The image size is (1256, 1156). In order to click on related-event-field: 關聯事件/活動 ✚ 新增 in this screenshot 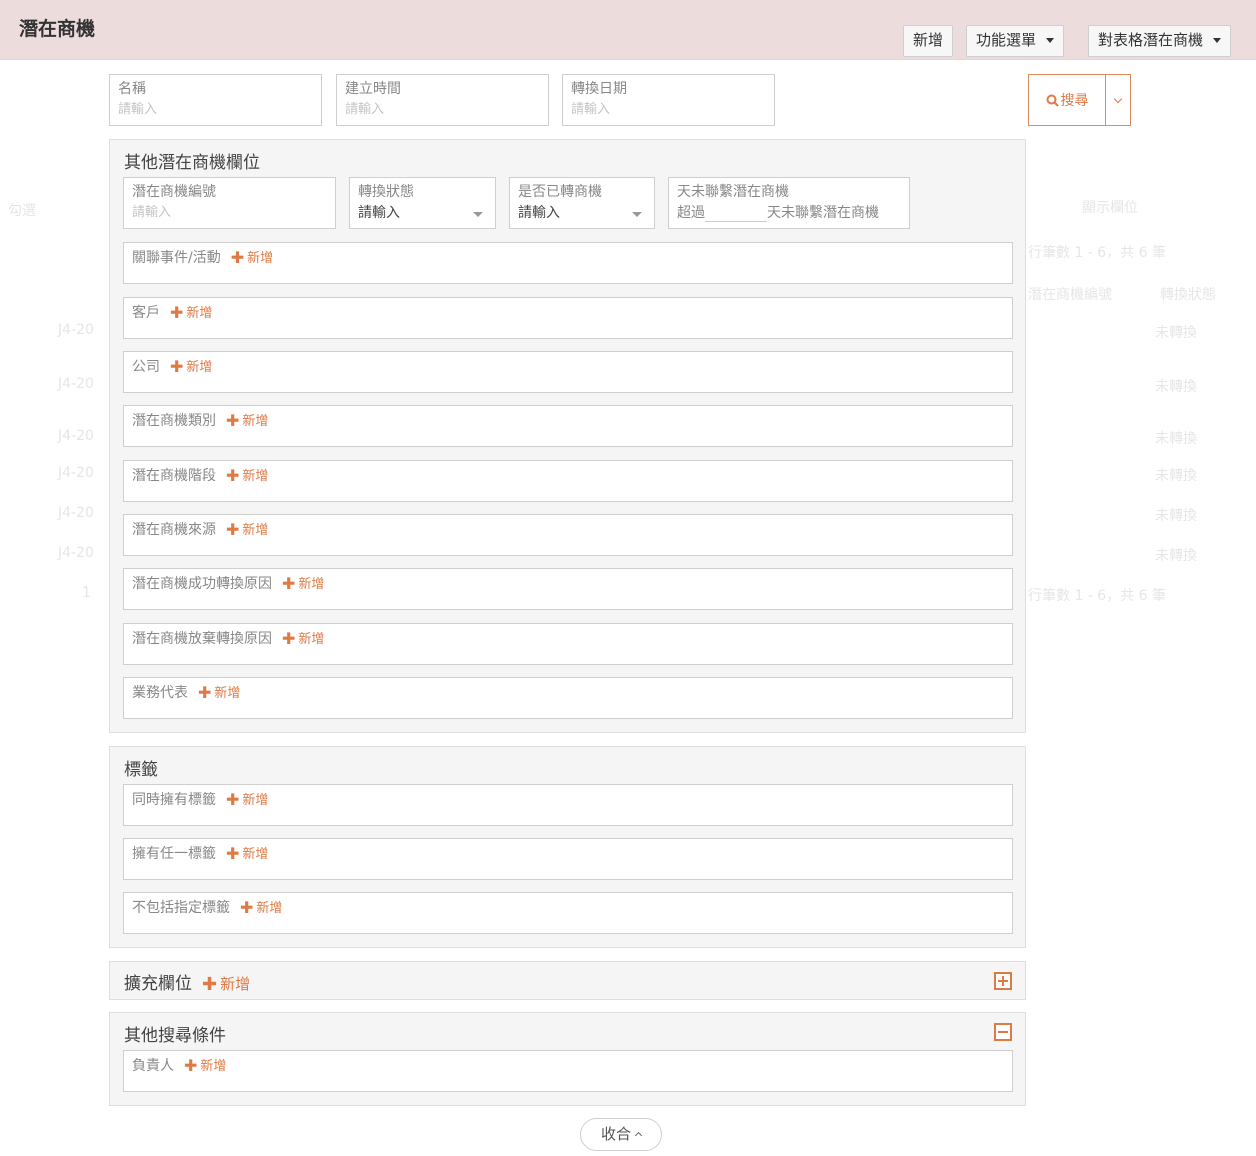, I will do `click(568, 263)`.